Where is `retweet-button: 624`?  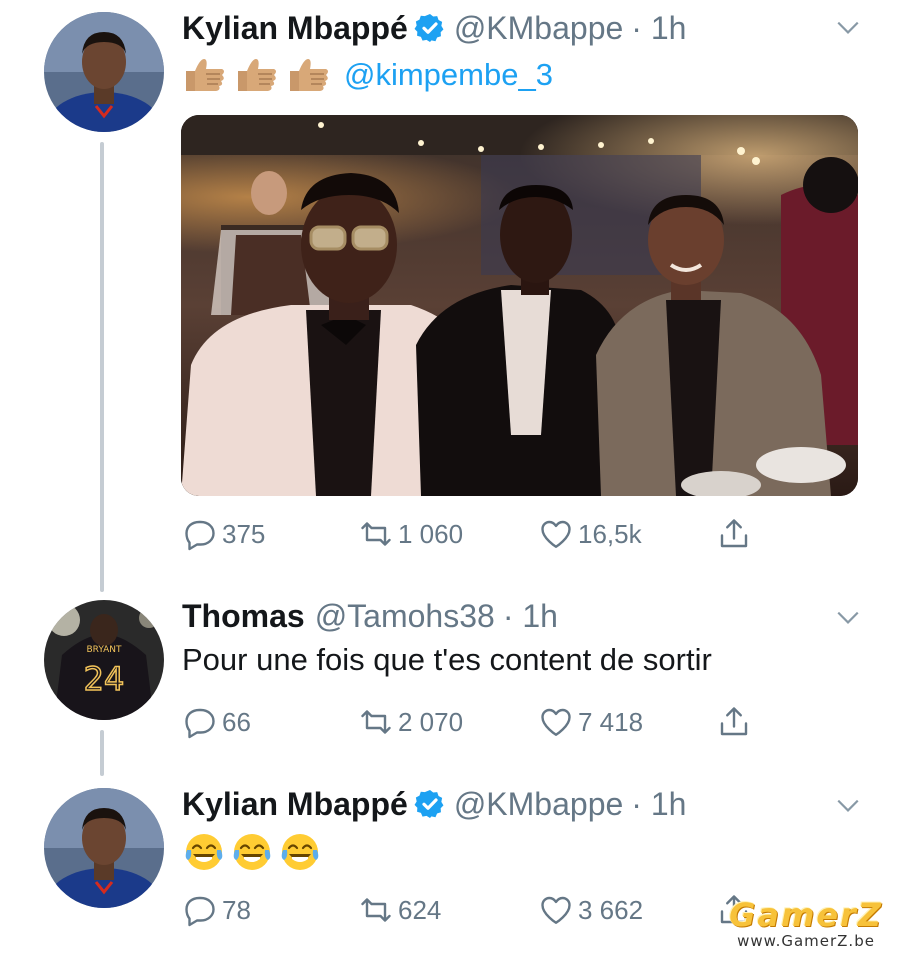
retweet-button: 624 is located at coordinates (399, 910).